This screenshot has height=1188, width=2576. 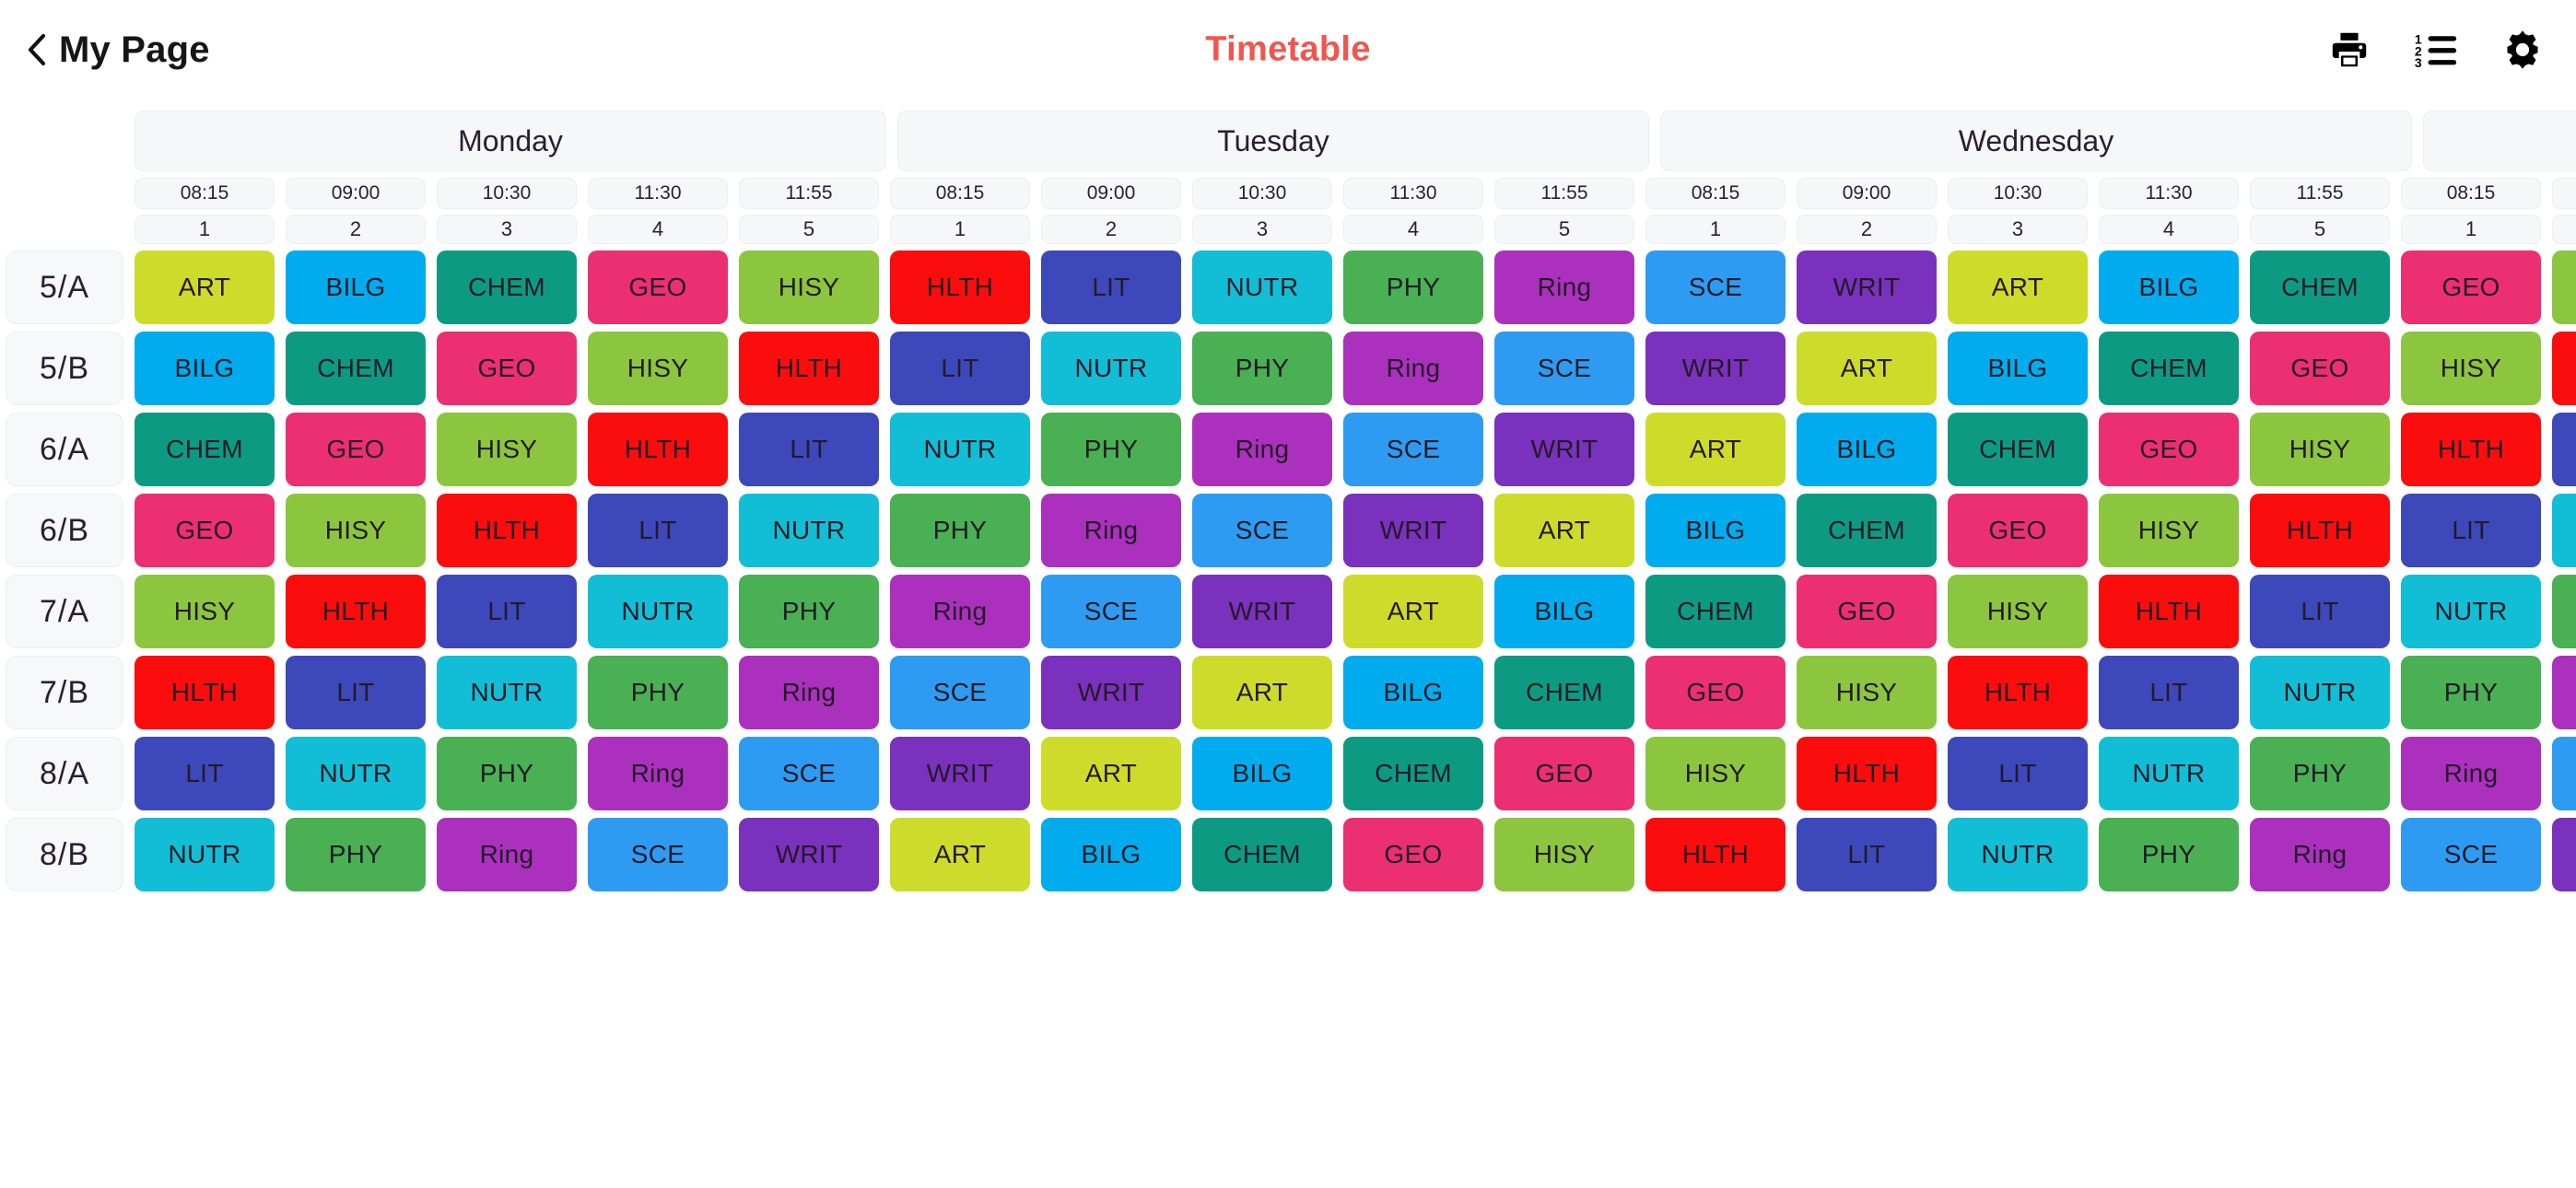 I want to click on print-button, so click(x=2349, y=50).